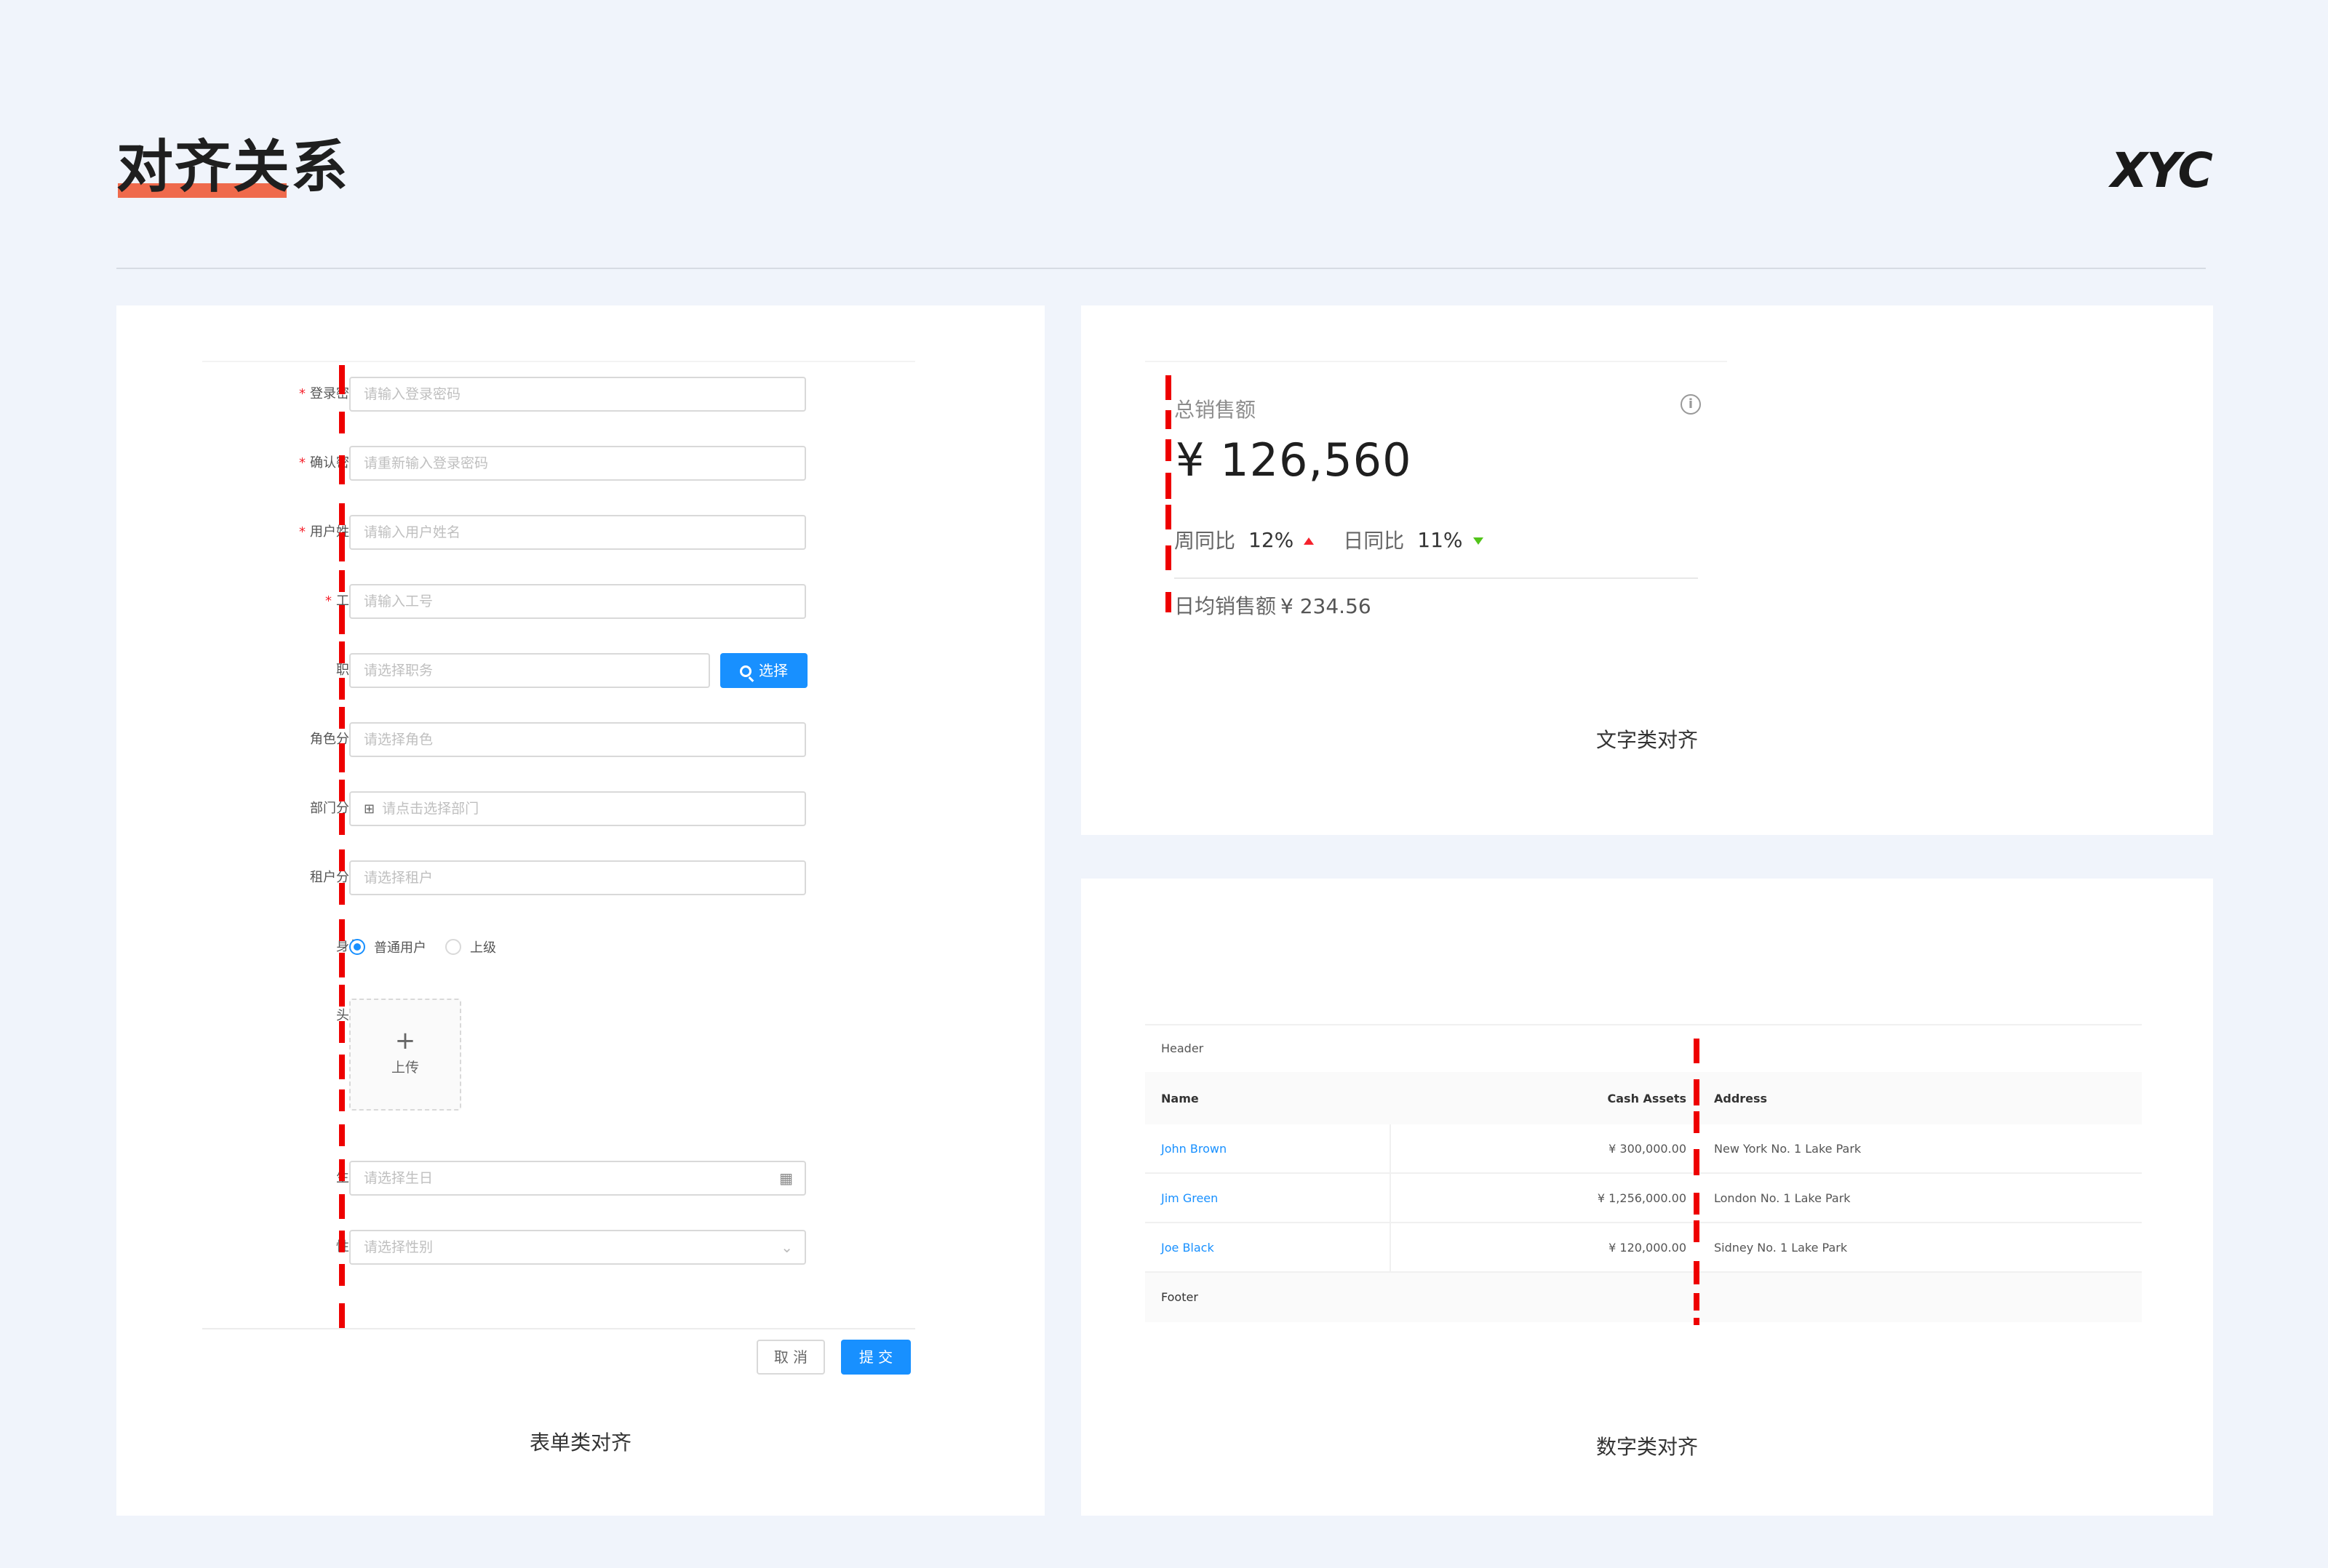 The width and height of the screenshot is (2328, 1568). I want to click on form-footer-divider, so click(558, 1328).